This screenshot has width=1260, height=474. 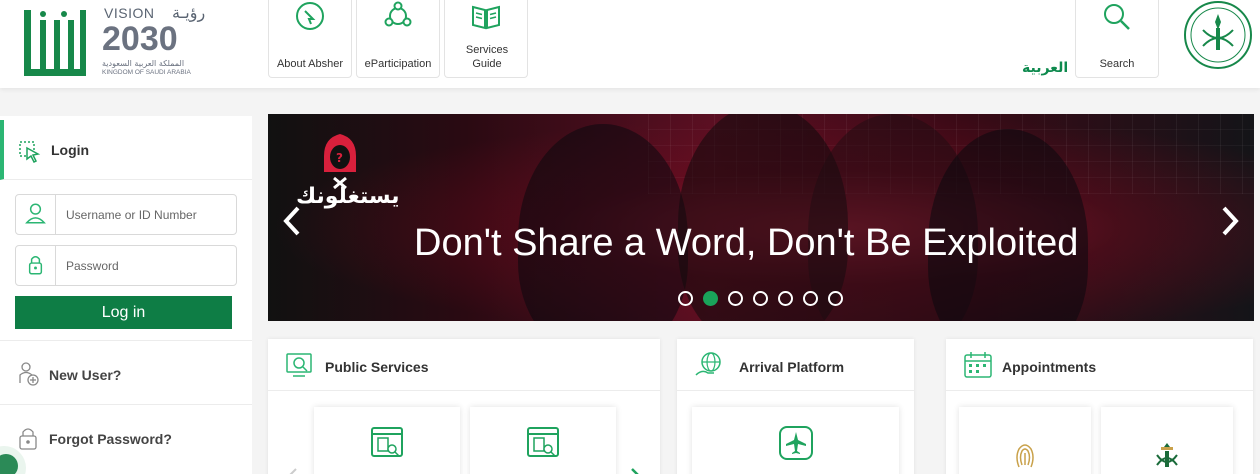 I want to click on card-header: Arrival Platform, so click(x=795, y=365).